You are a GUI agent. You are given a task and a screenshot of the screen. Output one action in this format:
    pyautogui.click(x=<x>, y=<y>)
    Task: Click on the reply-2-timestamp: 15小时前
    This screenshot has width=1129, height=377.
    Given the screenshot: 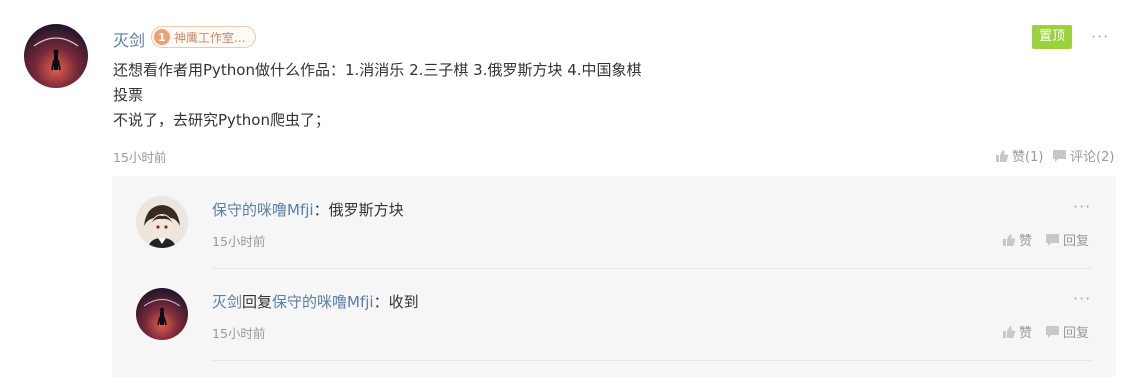 What is the action you would take?
    pyautogui.click(x=239, y=333)
    